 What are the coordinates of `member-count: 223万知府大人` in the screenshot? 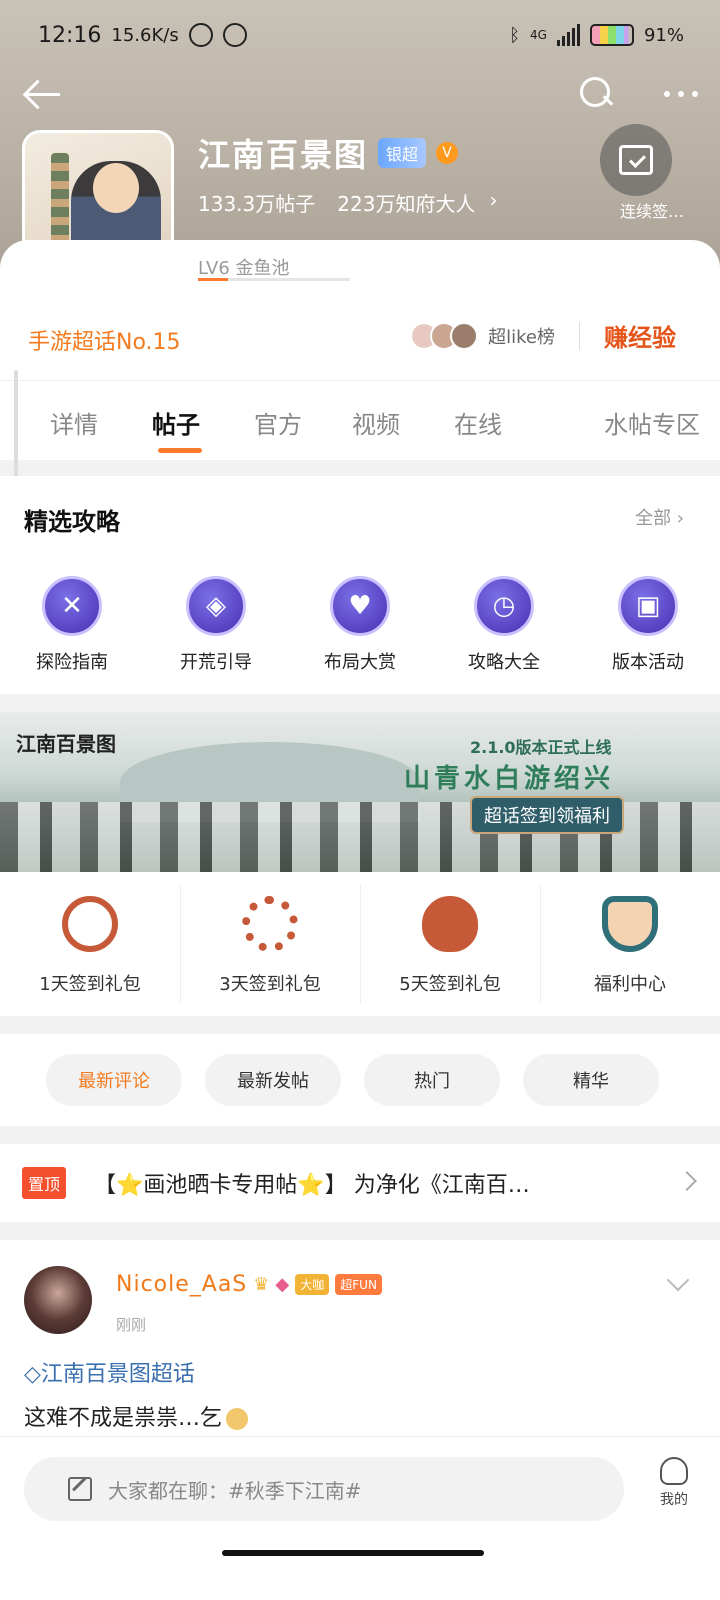 It's located at (406, 204).